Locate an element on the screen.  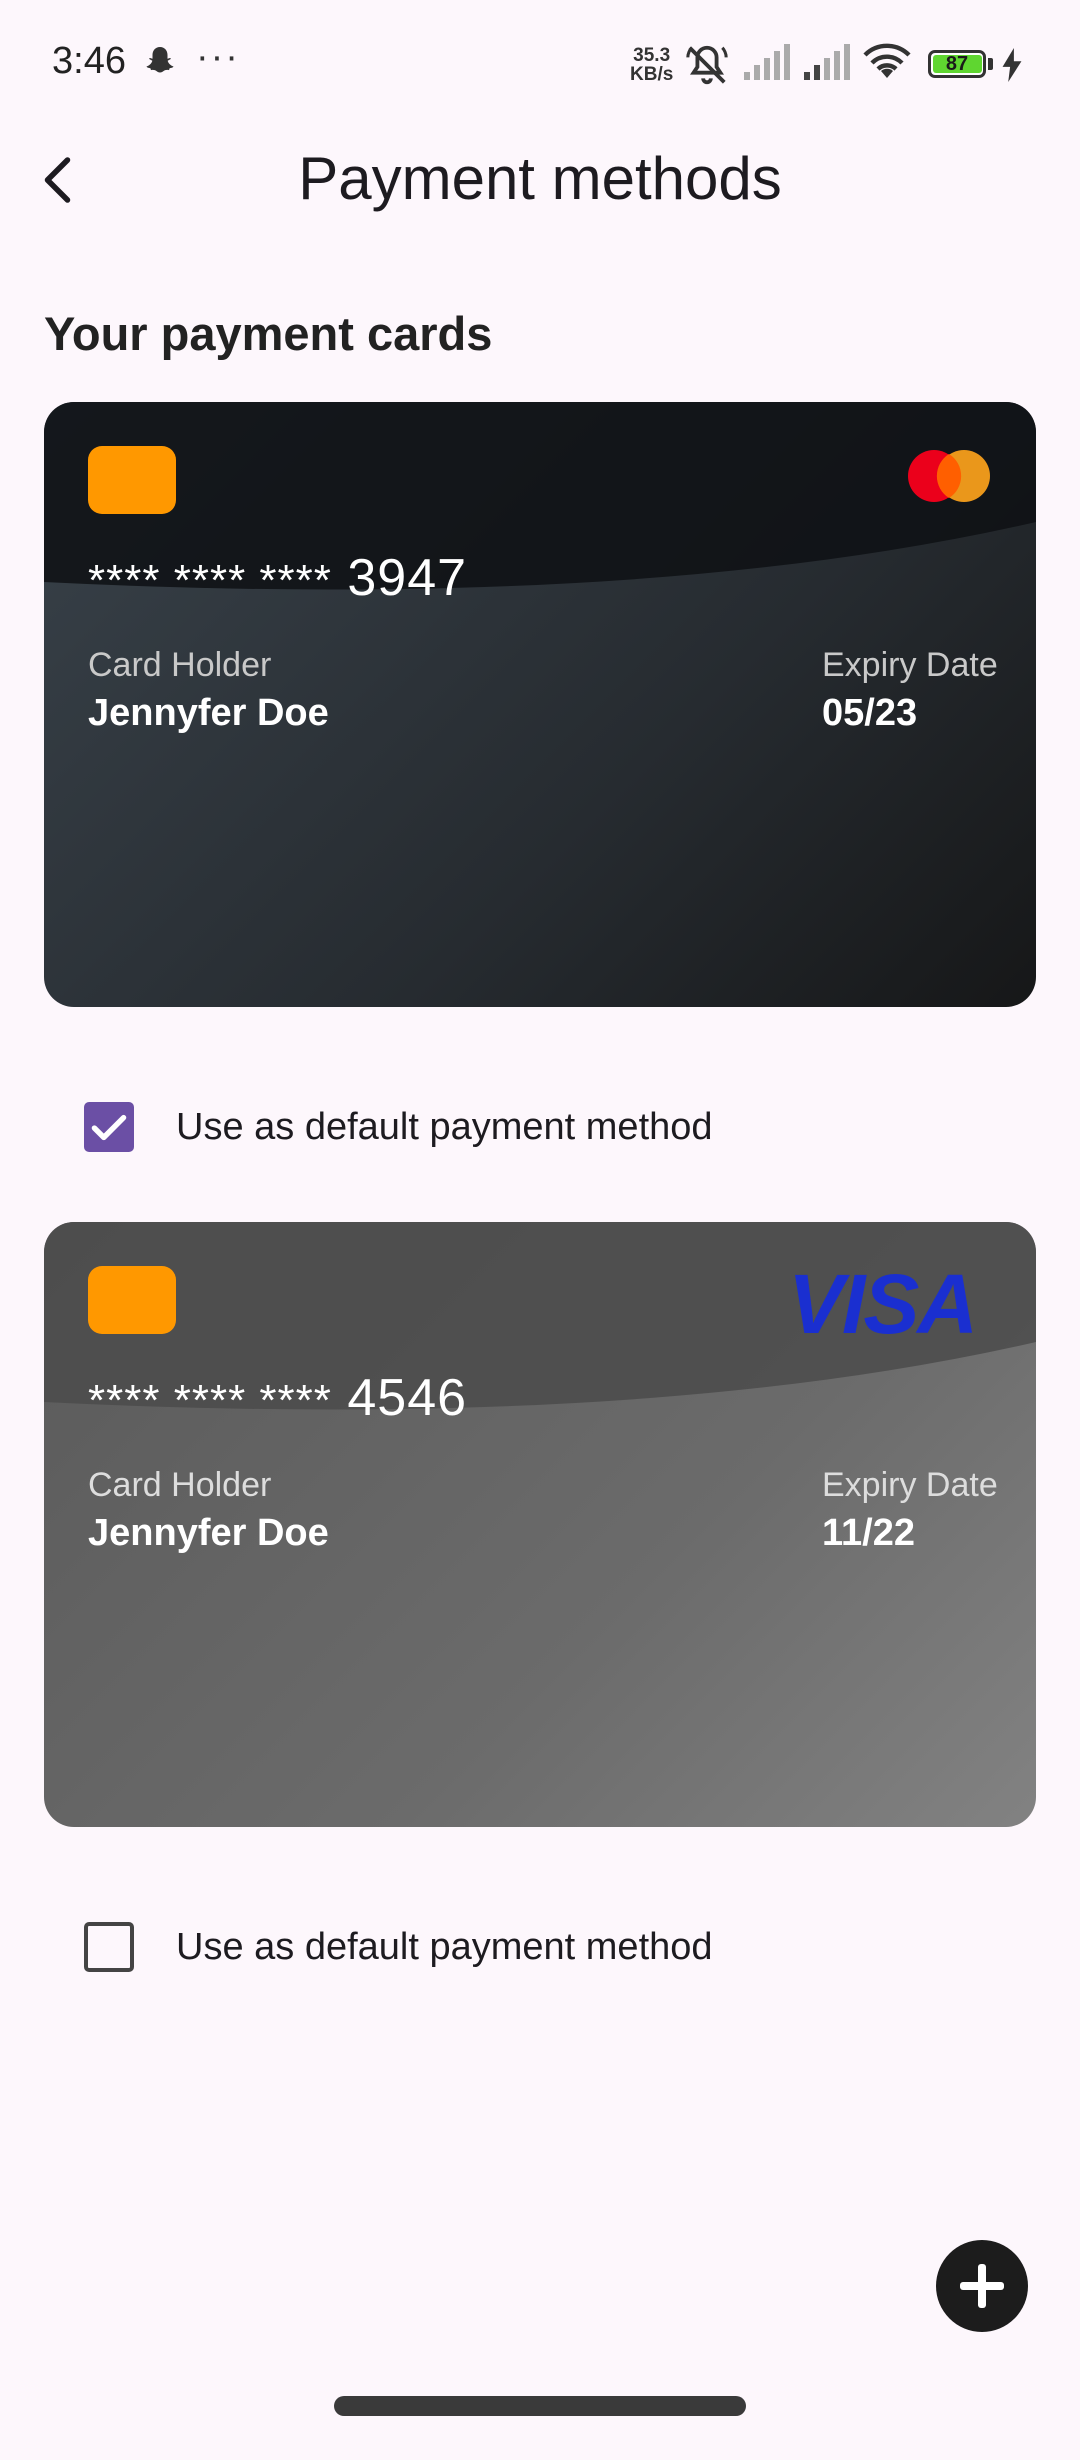
app-bar: Payment methods is located at coordinates (540, 180).